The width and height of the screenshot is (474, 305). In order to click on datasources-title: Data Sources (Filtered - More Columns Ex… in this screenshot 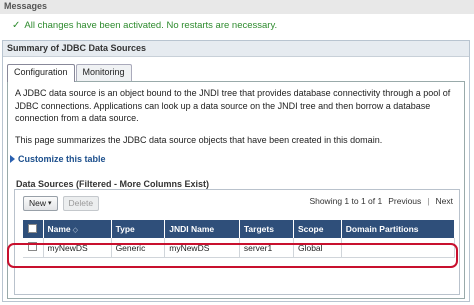, I will do `click(113, 184)`.